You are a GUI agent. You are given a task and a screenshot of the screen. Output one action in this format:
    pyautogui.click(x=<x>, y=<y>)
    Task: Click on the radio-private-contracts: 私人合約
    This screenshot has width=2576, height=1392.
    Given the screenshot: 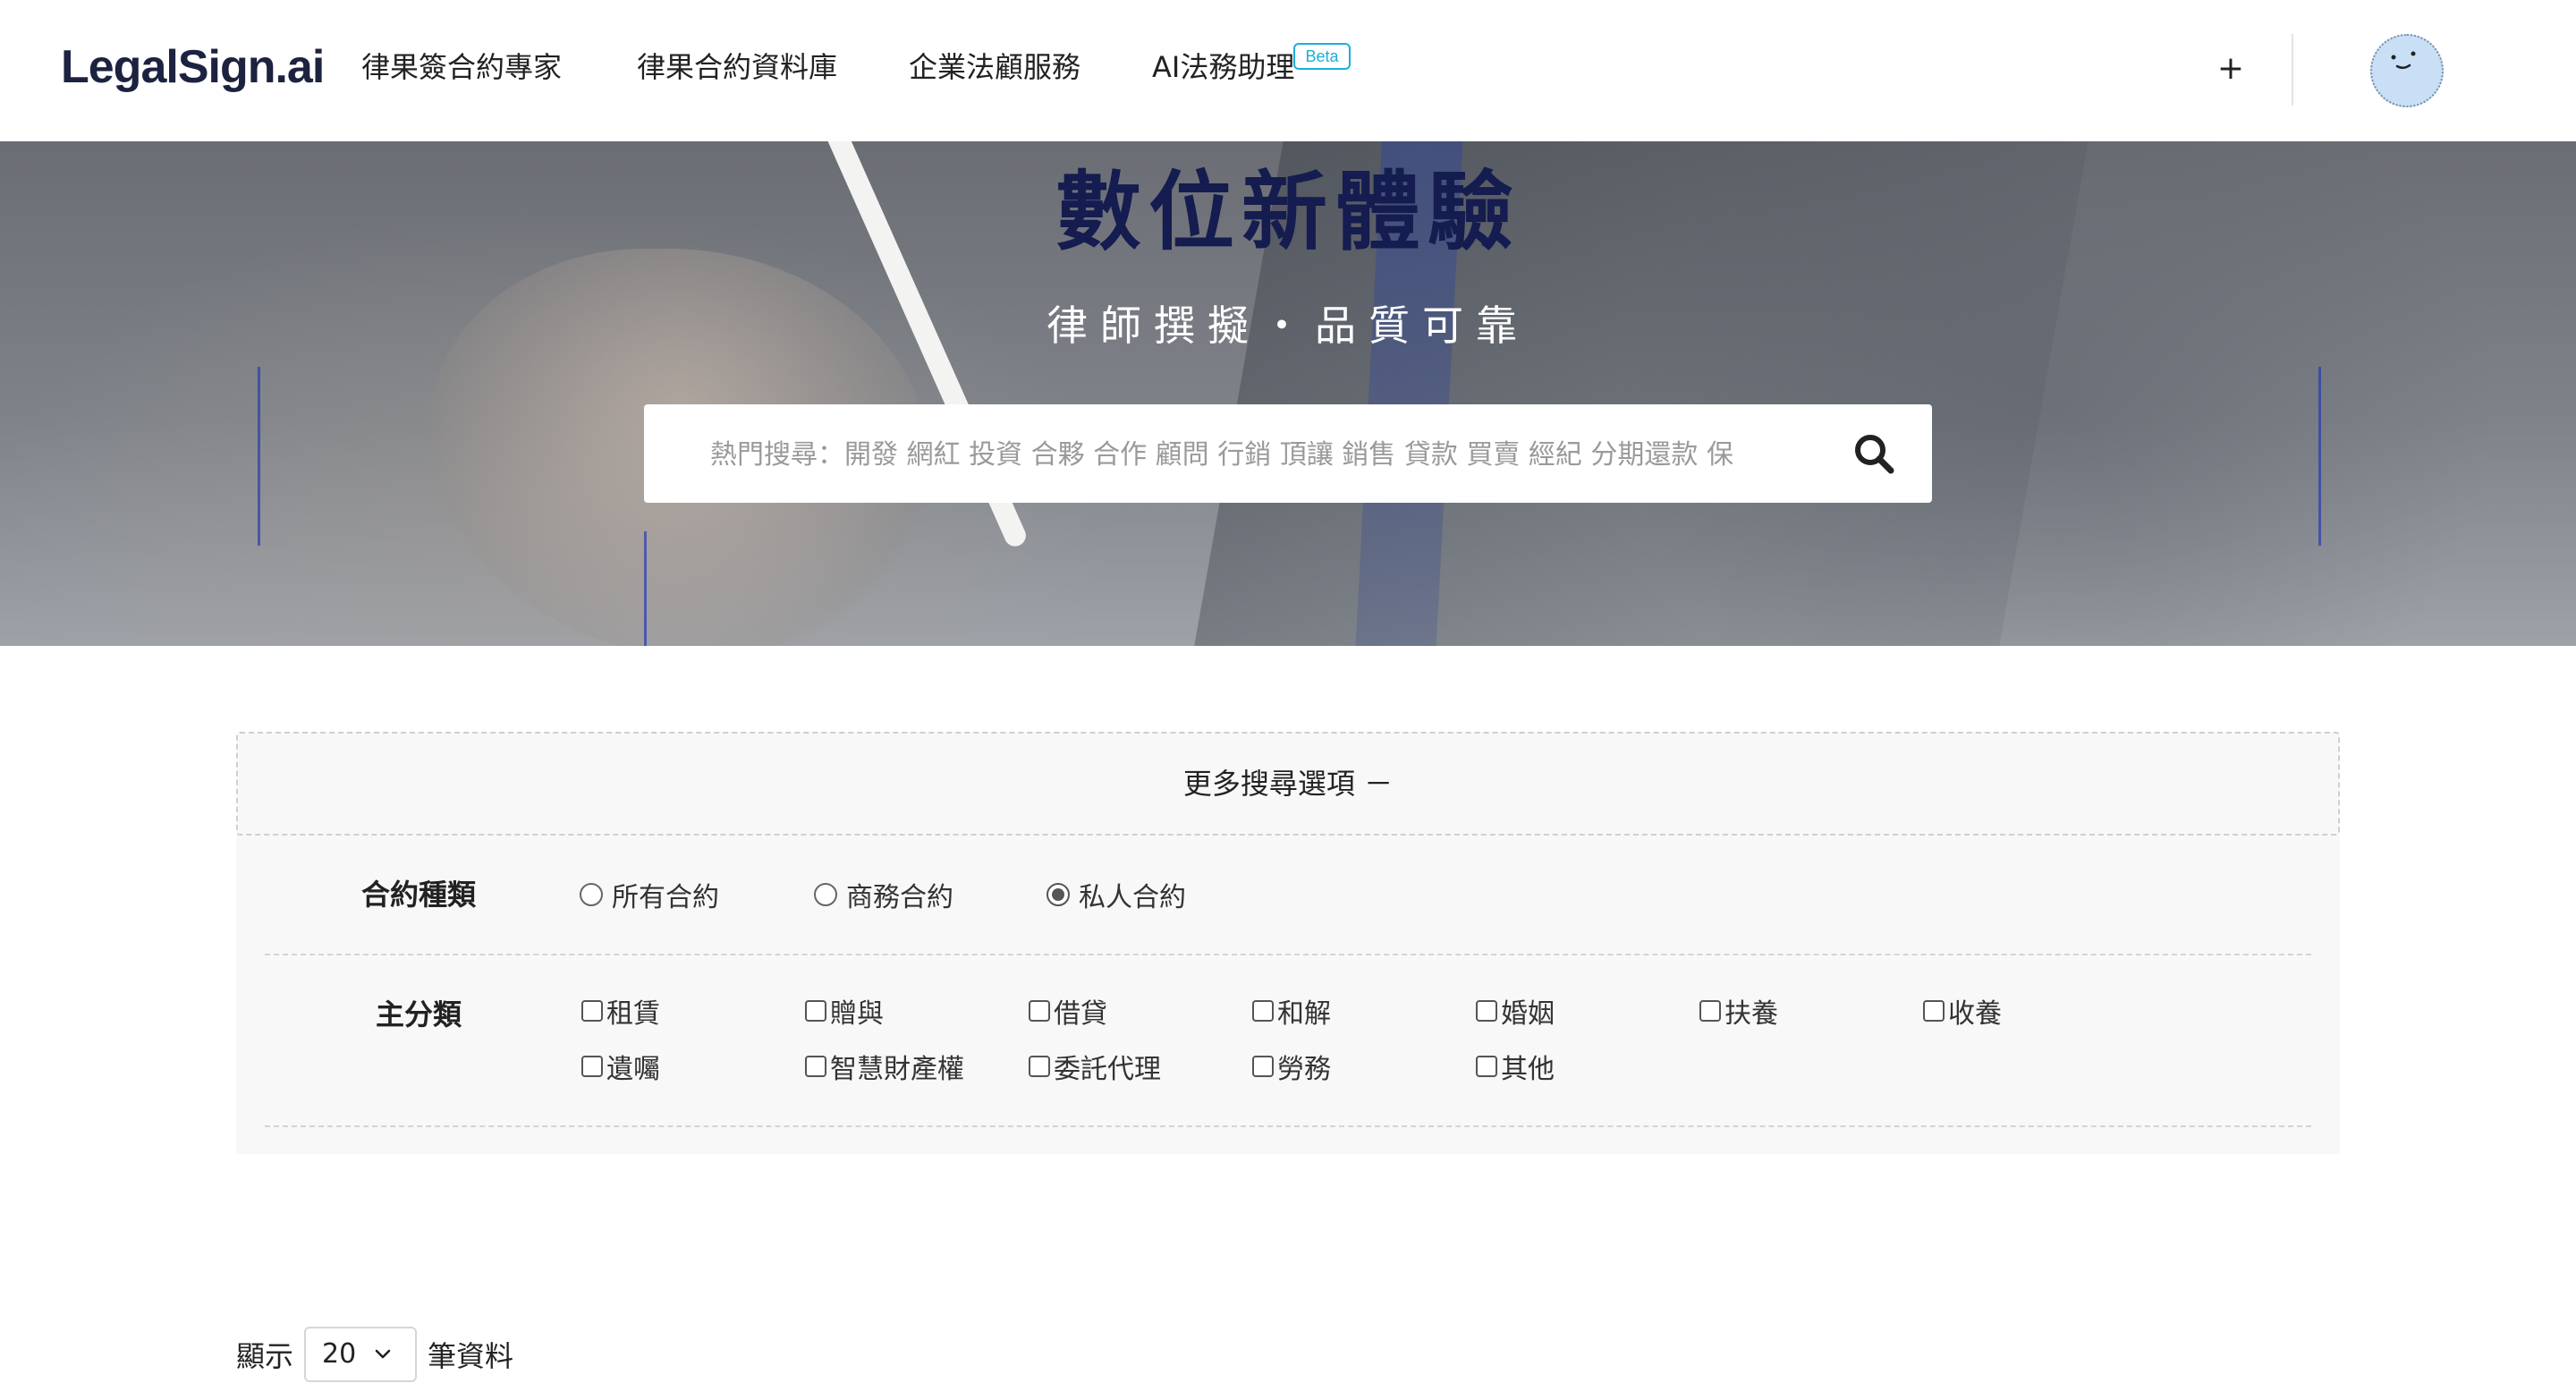 What is the action you would take?
    pyautogui.click(x=1116, y=894)
    